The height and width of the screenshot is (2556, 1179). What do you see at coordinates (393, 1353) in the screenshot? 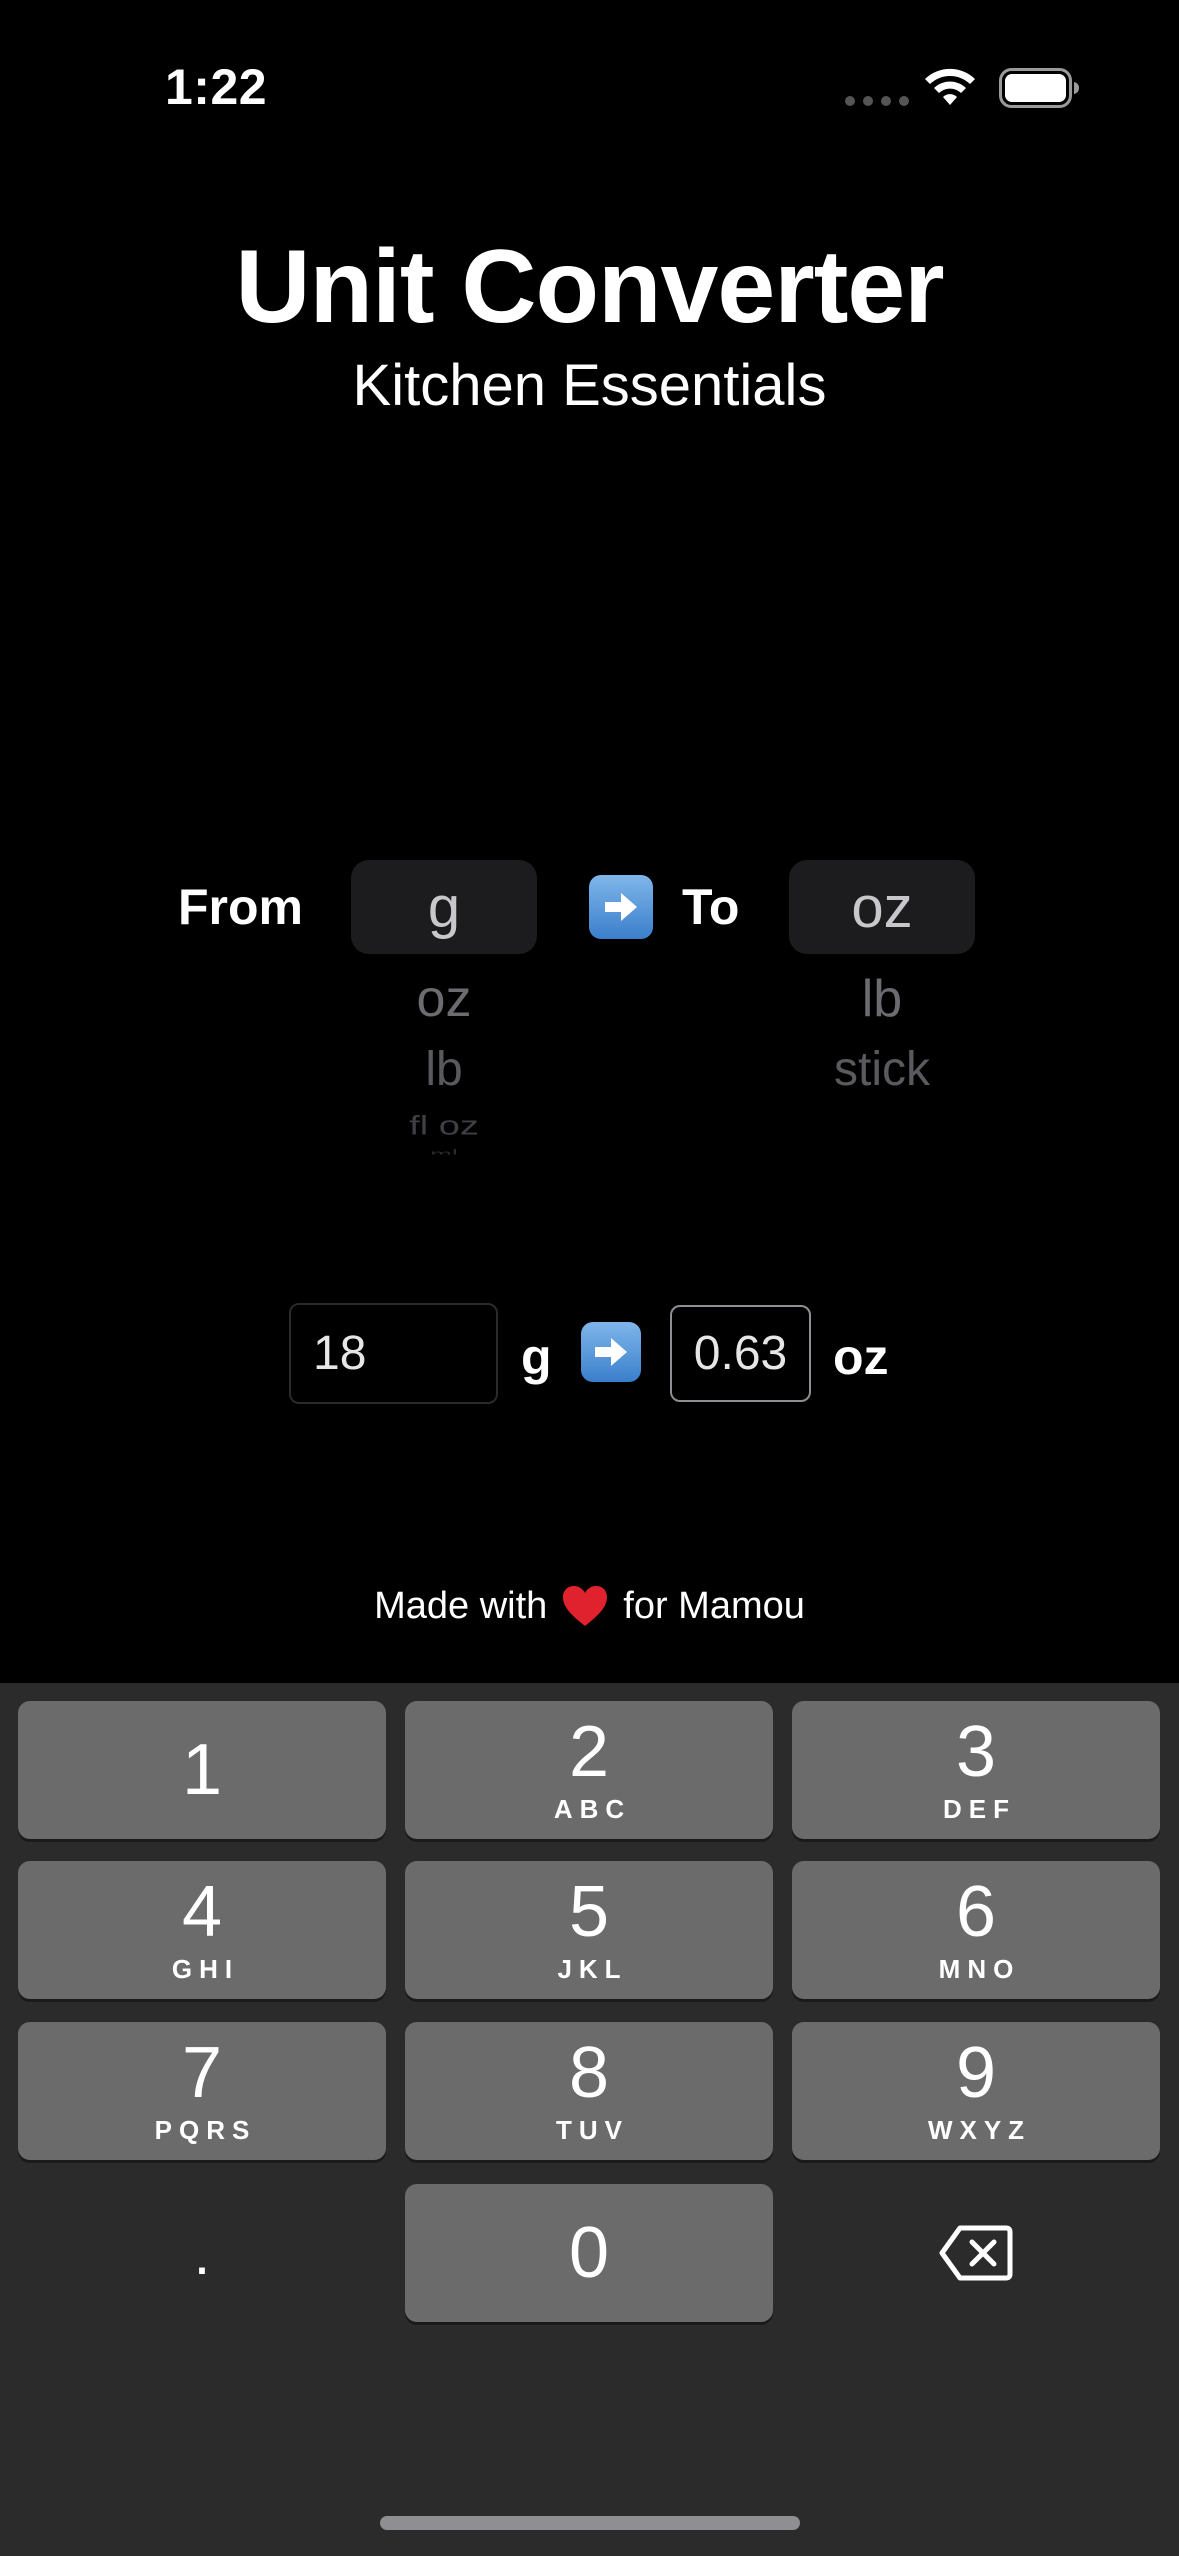
I see `amount-input: 18` at bounding box center [393, 1353].